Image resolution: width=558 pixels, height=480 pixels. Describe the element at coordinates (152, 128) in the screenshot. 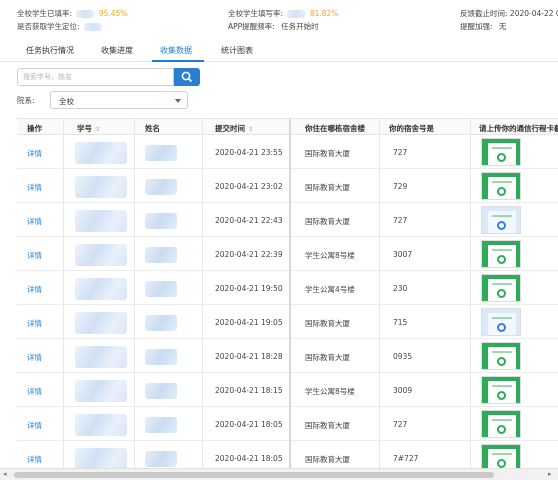

I see `header-name: 姓名` at that location.